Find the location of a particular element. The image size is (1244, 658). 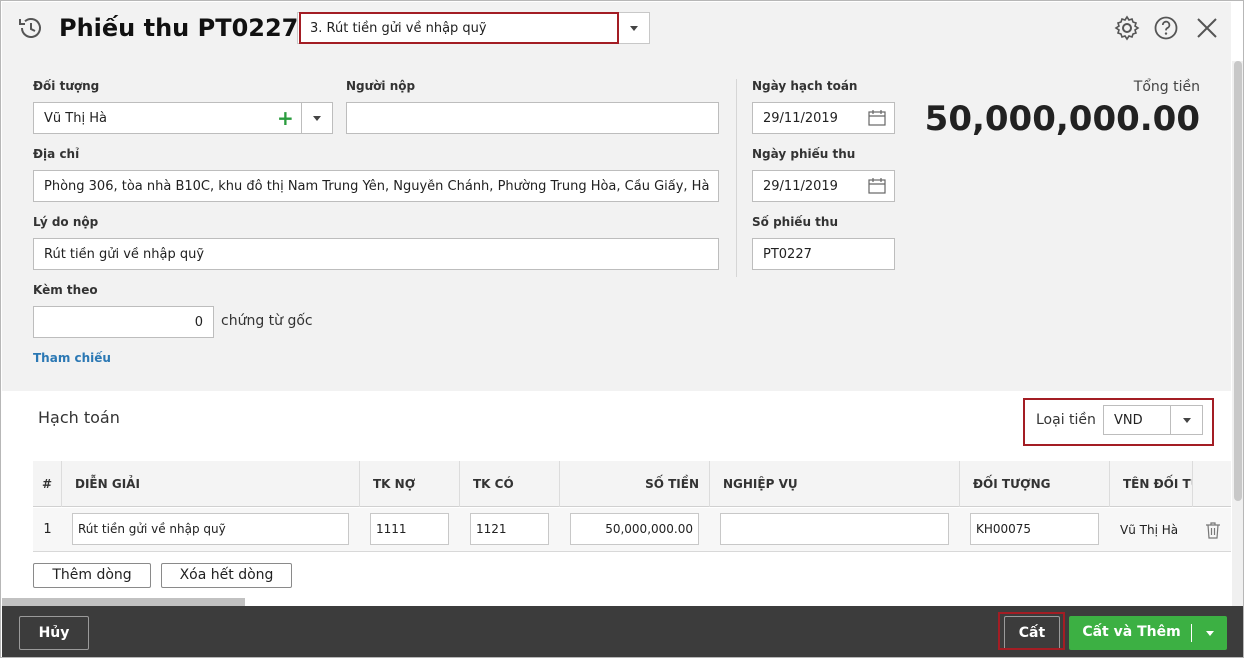

history-icon is located at coordinates (31, 28).